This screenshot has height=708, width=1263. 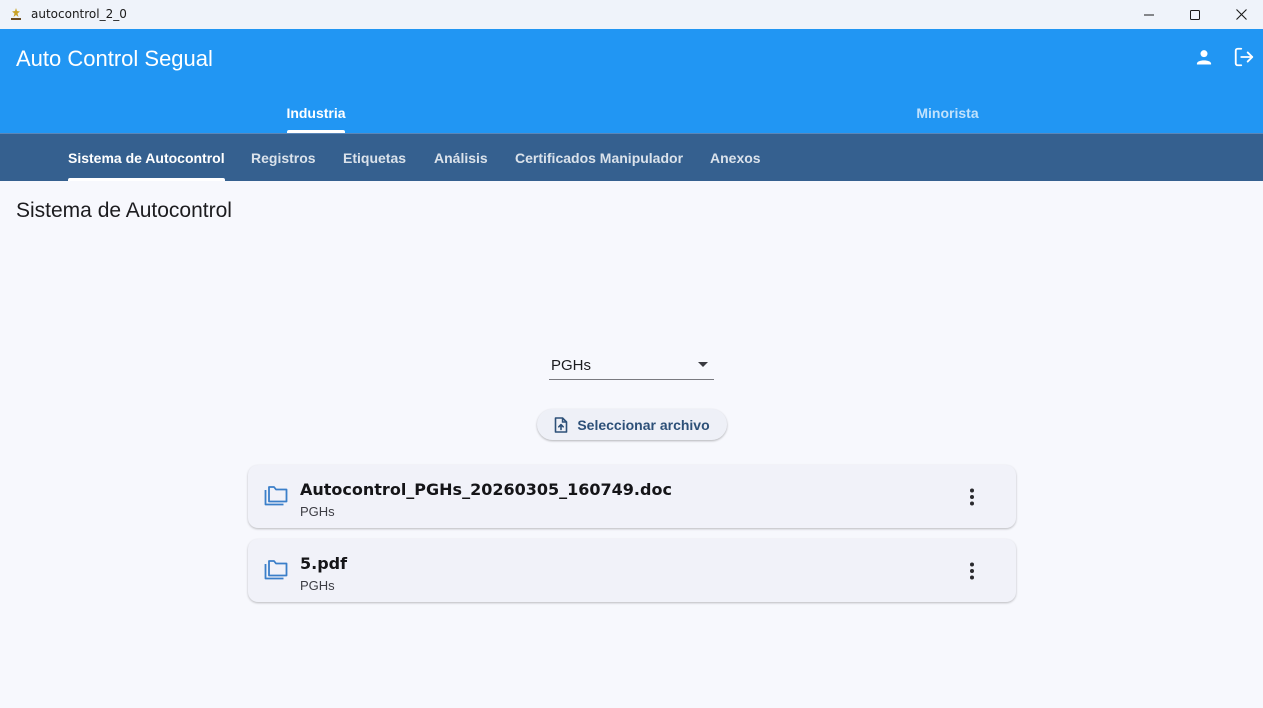 I want to click on tab-minorista-label: Minorista, so click(x=947, y=113).